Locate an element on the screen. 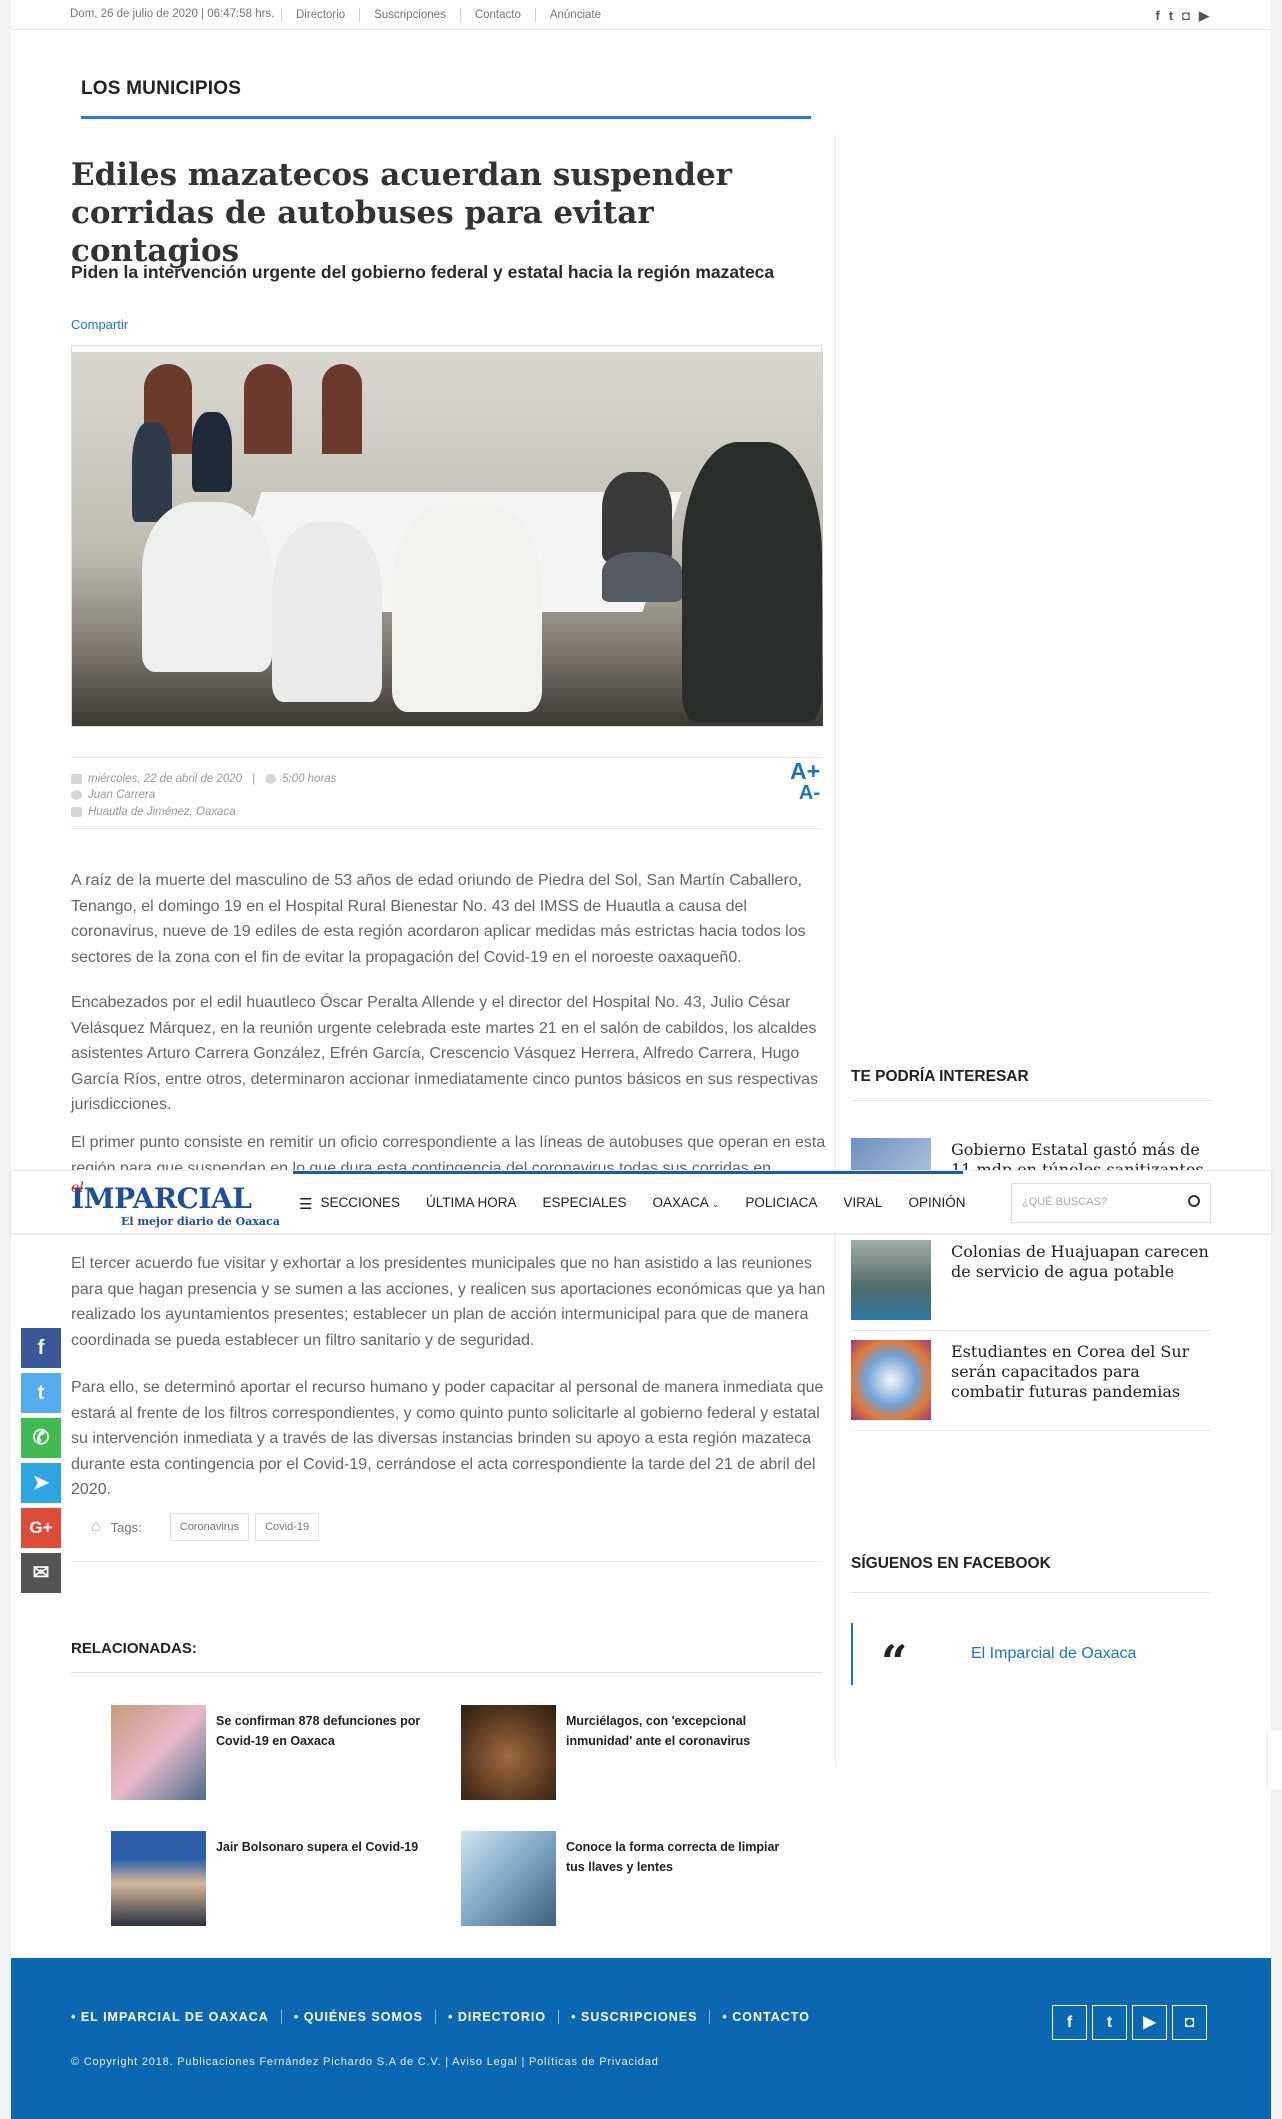  meeting-photo is located at coordinates (447, 539).